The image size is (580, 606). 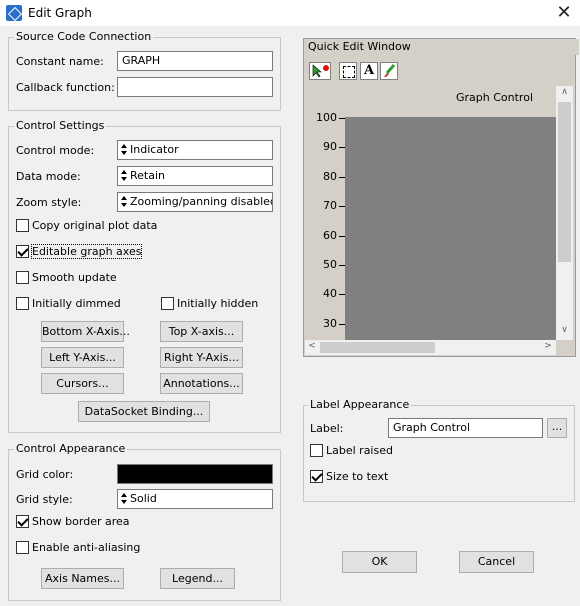 I want to click on label-label: Label:, so click(x=327, y=428).